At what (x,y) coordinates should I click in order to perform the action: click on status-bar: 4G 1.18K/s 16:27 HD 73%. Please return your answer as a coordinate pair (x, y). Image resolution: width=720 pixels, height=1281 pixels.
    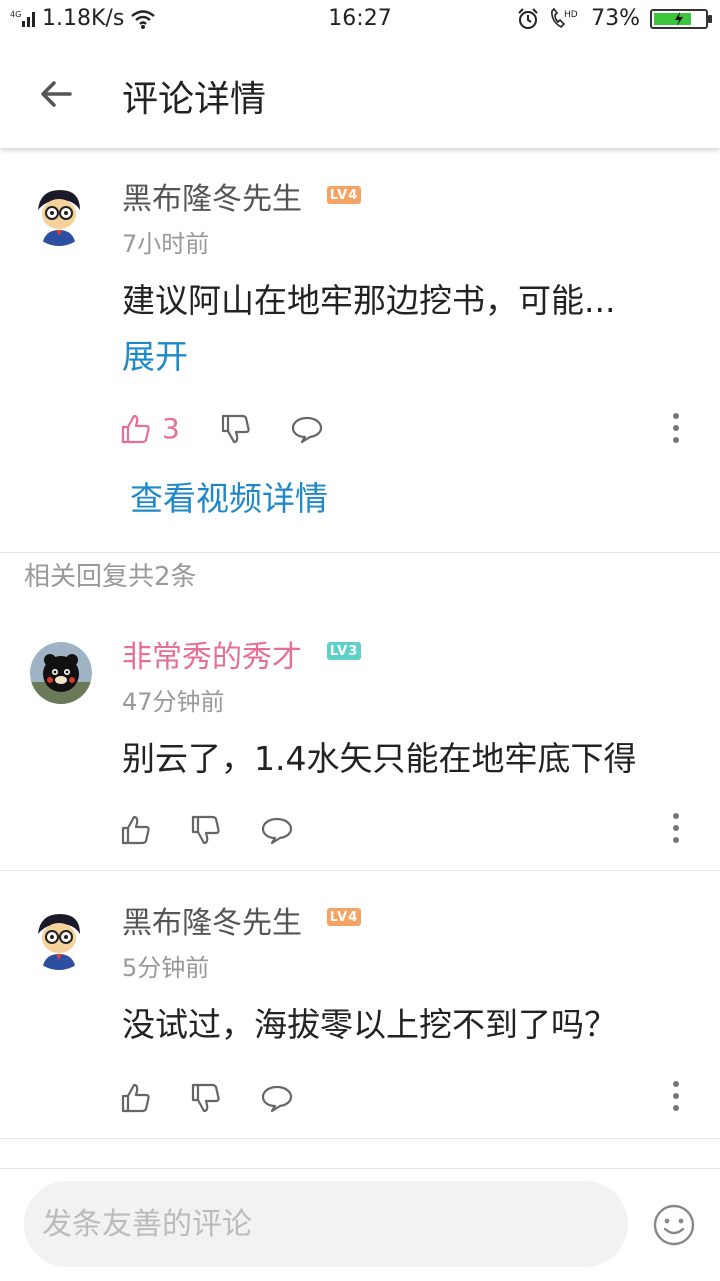
    Looking at the image, I should click on (360, 19).